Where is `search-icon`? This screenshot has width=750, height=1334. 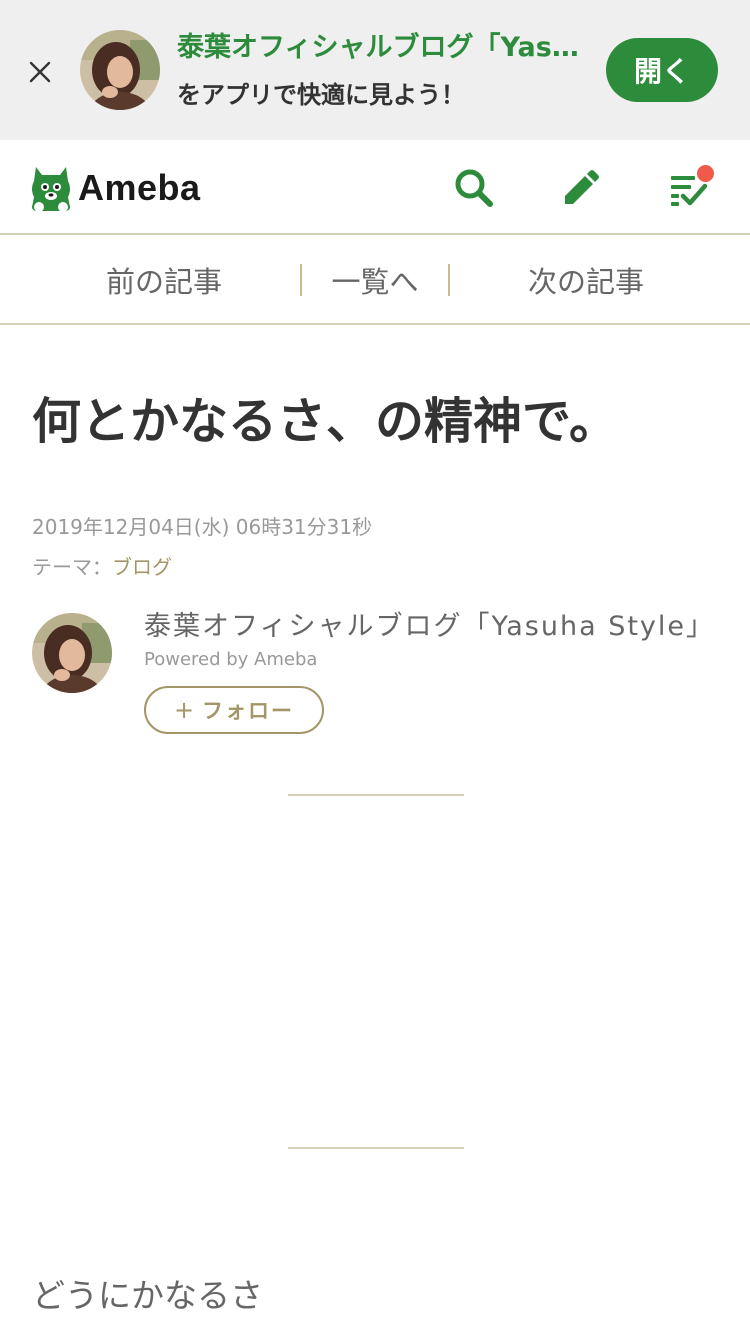
search-icon is located at coordinates (474, 188).